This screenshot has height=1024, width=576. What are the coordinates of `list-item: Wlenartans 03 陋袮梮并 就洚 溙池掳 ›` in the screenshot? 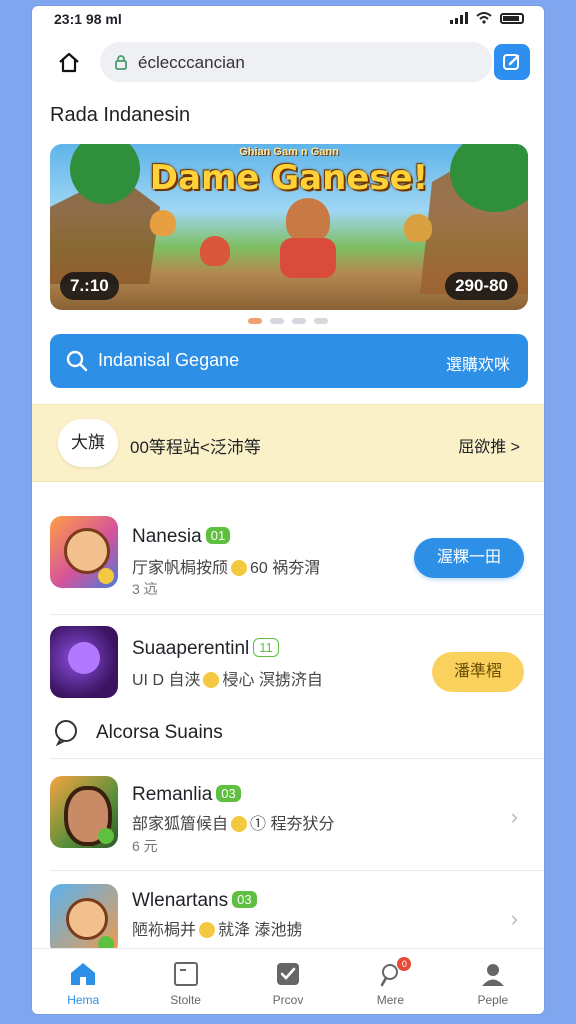 It's located at (288, 916).